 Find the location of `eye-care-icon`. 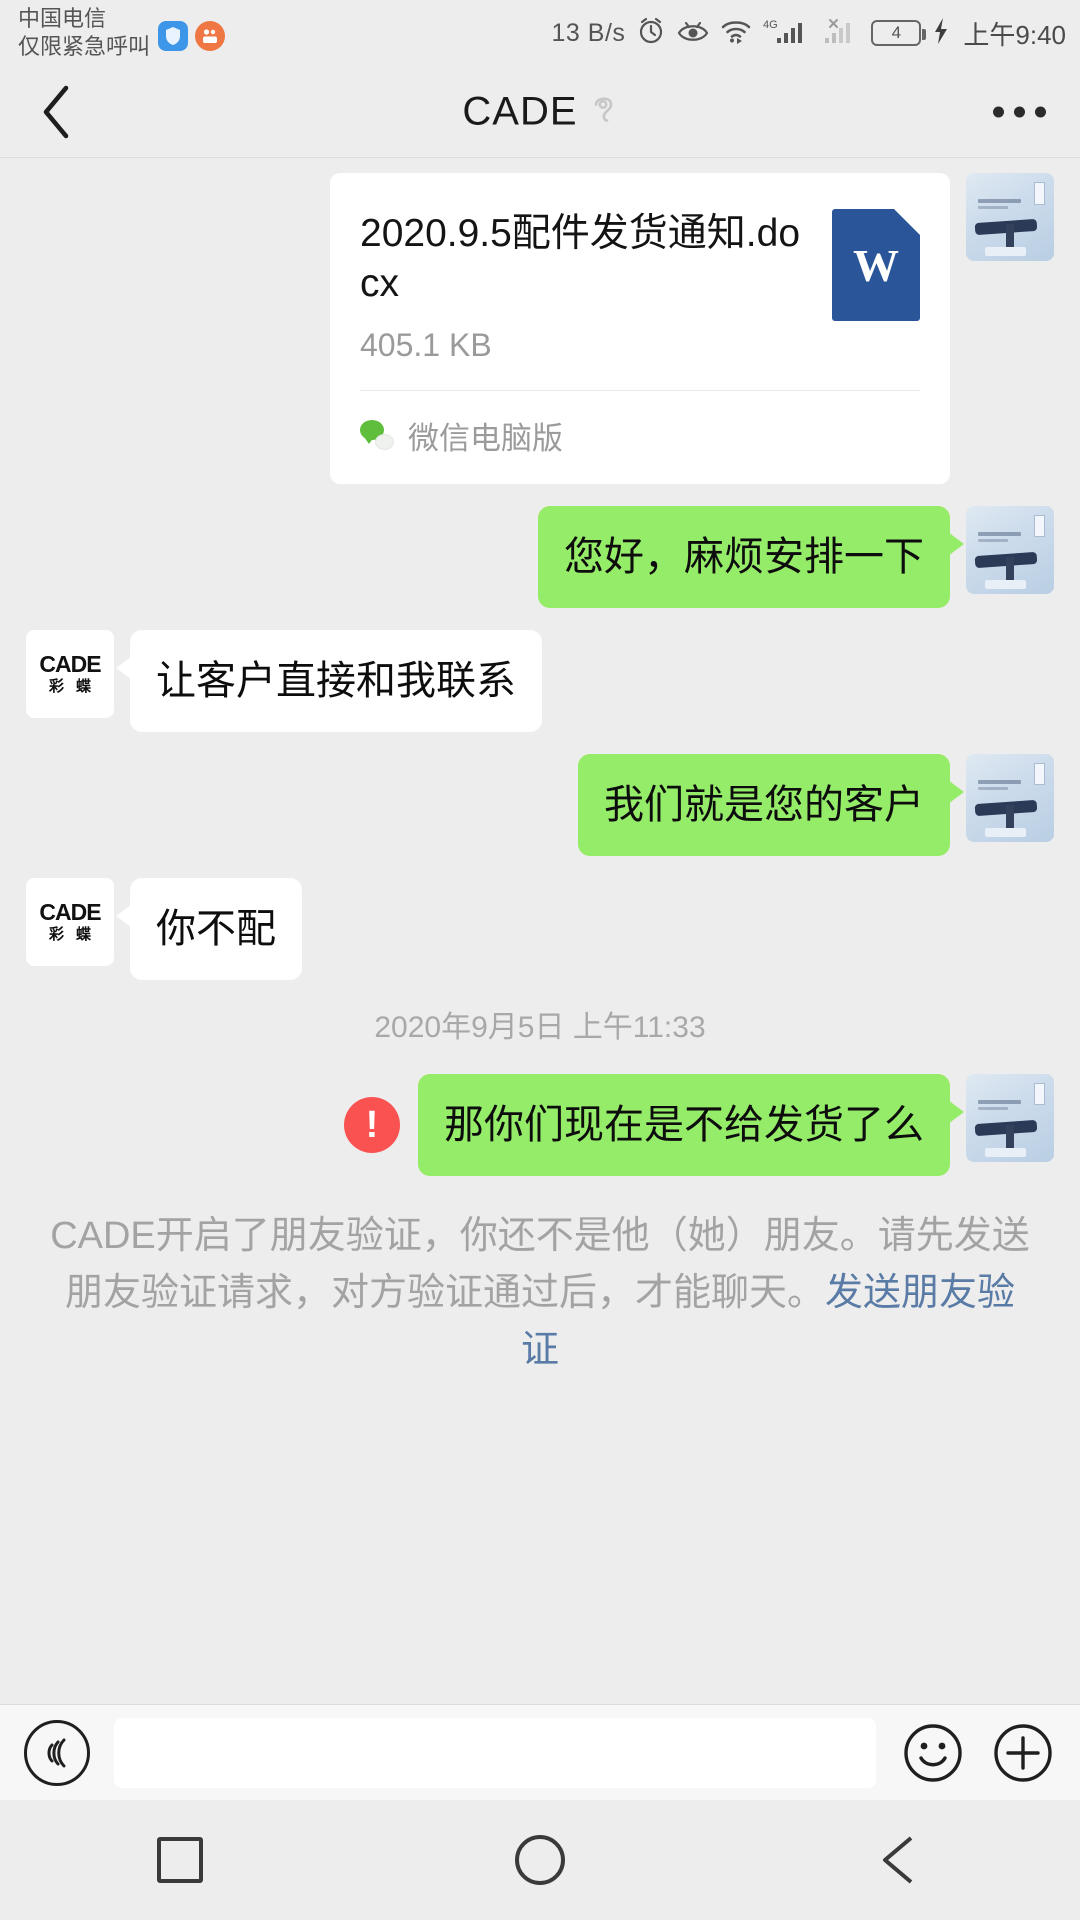

eye-care-icon is located at coordinates (693, 33).